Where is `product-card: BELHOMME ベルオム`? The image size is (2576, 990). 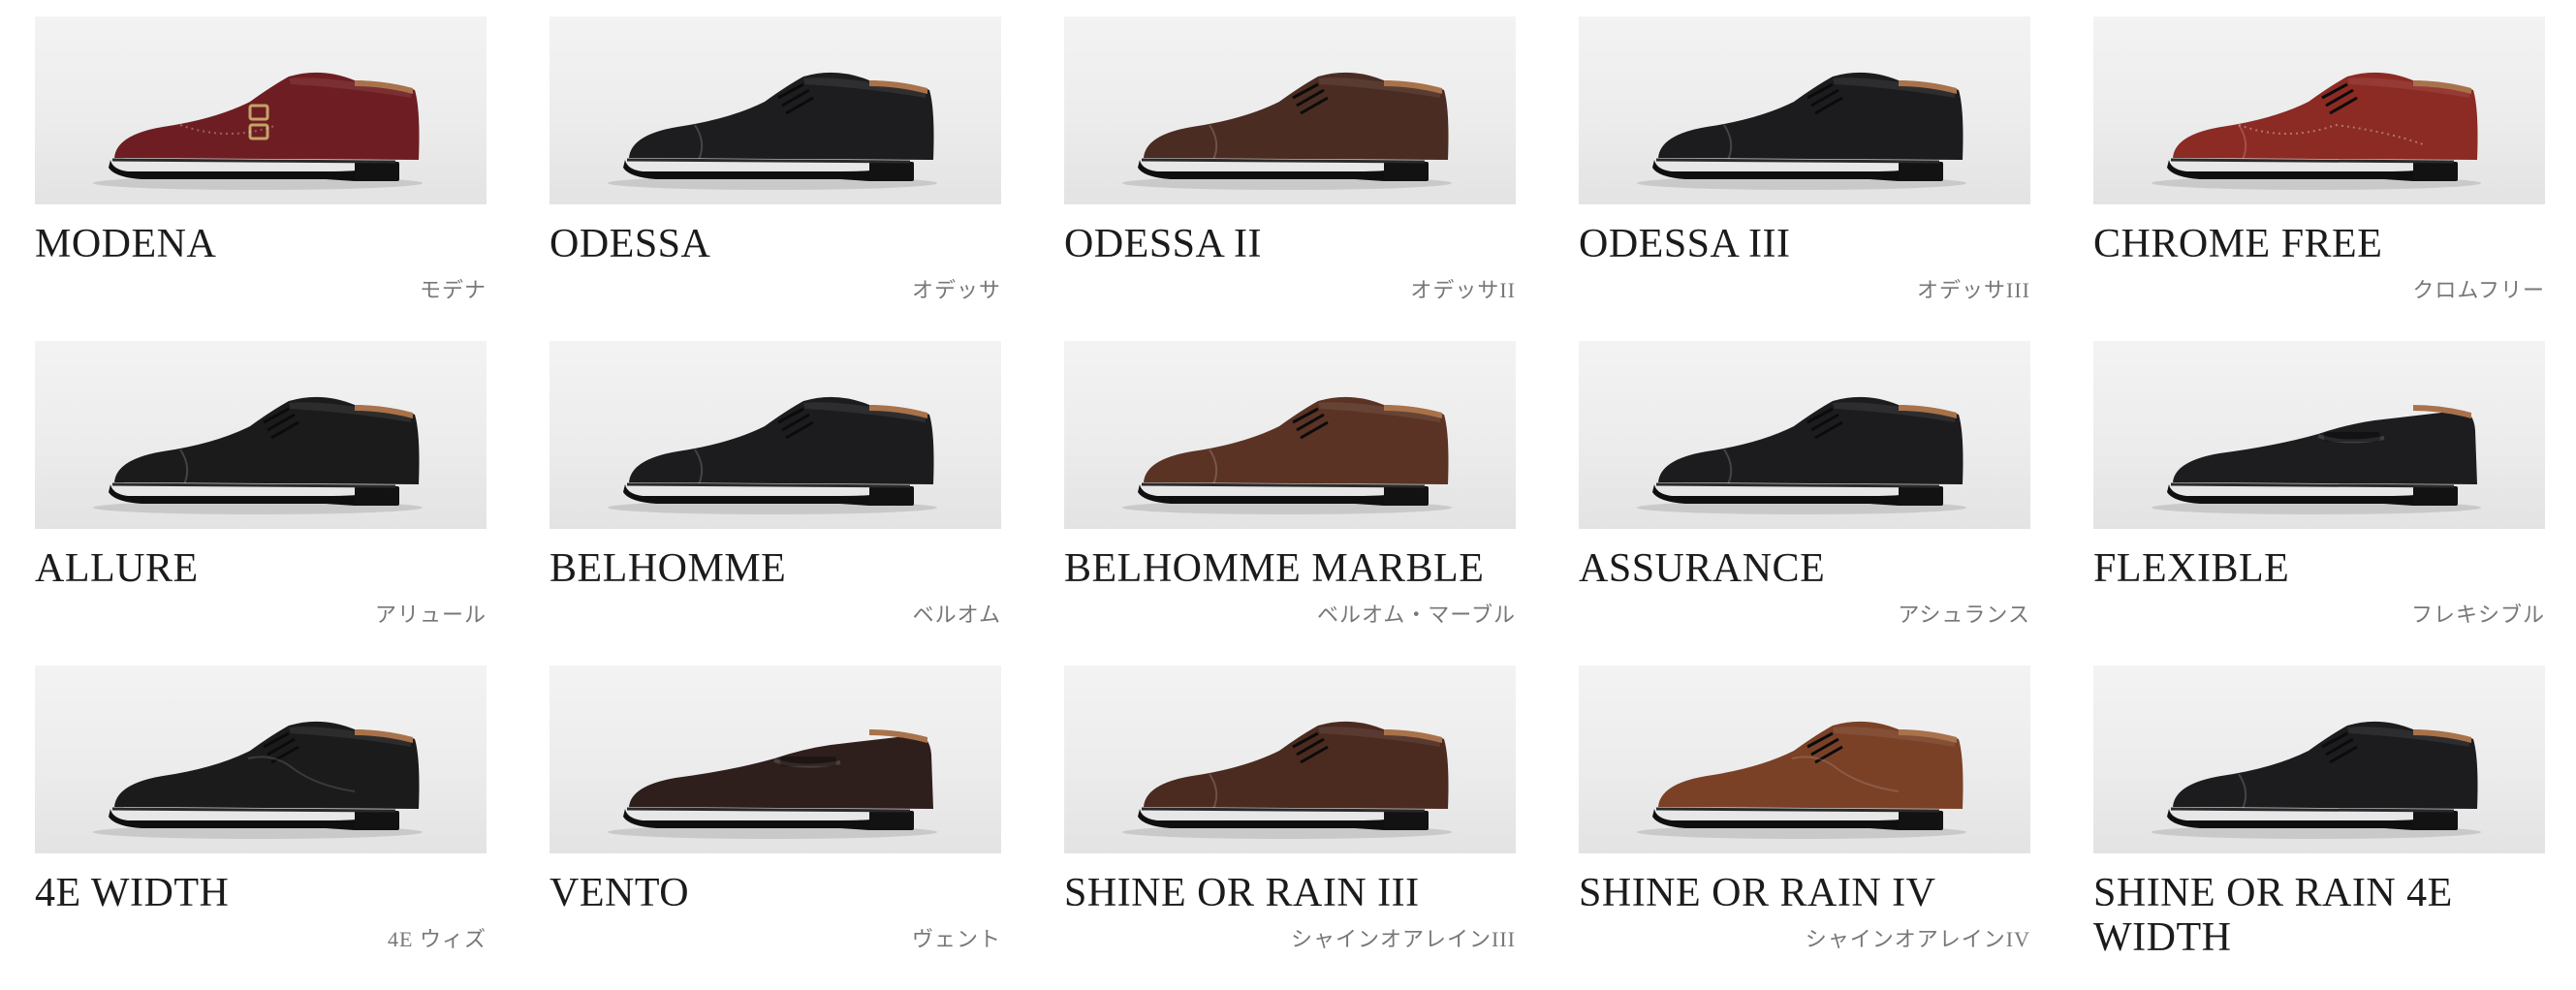 product-card: BELHOMME ベルオム is located at coordinates (775, 503).